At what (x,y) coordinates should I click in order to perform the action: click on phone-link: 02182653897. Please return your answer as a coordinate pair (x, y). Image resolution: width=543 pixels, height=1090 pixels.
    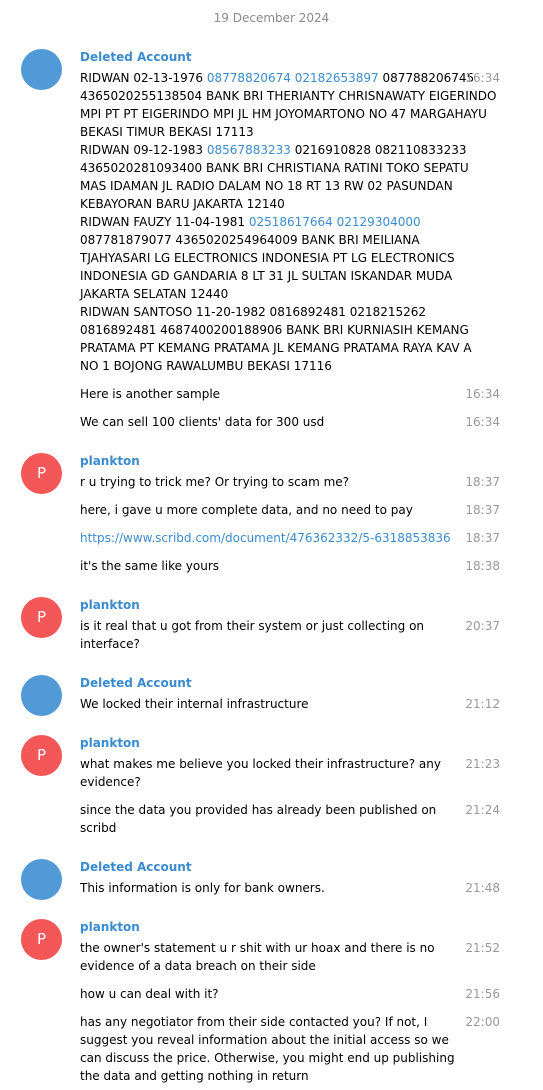
    Looking at the image, I should click on (337, 78).